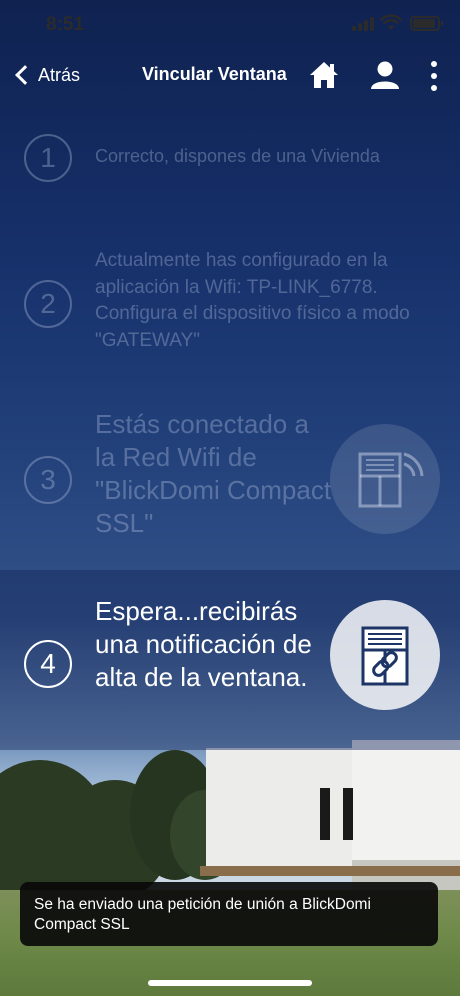  I want to click on more-vertical-icon, so click(434, 76).